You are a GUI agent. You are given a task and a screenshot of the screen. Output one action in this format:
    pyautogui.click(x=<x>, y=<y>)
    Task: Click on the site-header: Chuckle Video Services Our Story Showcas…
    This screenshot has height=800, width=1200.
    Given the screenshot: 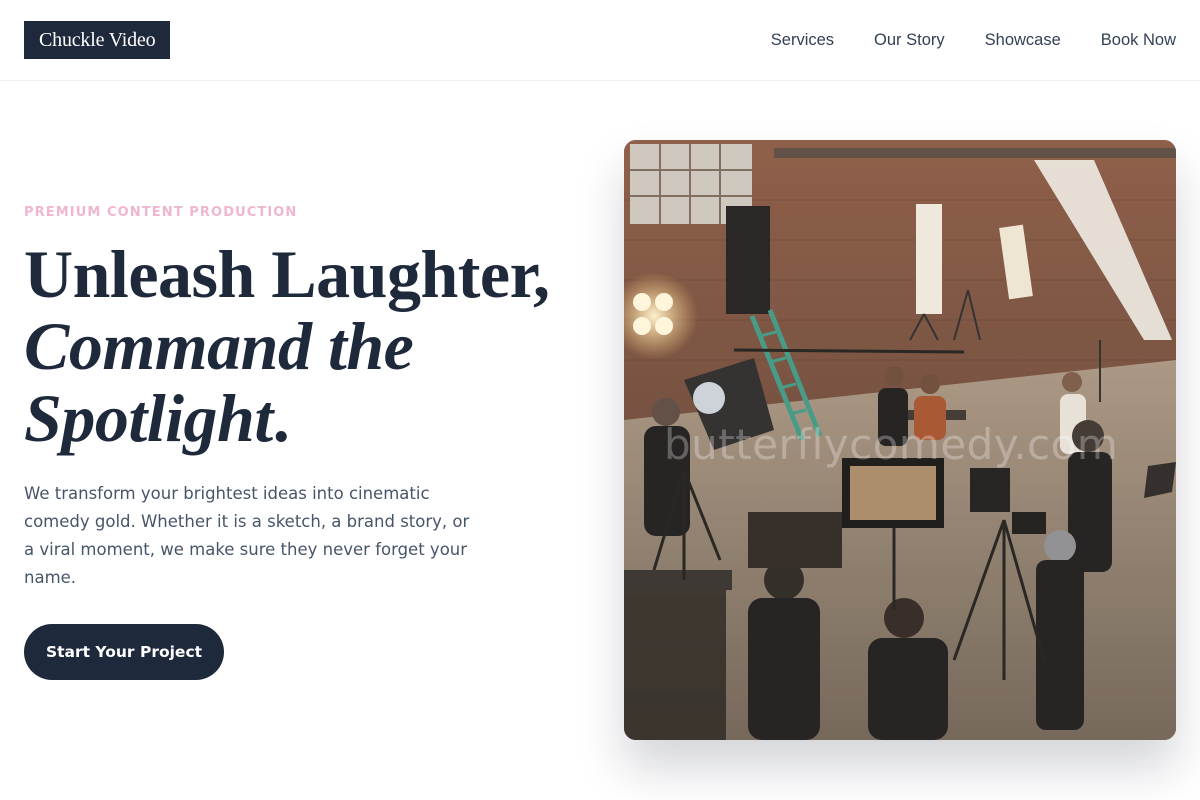 What is the action you would take?
    pyautogui.click(x=600, y=40)
    